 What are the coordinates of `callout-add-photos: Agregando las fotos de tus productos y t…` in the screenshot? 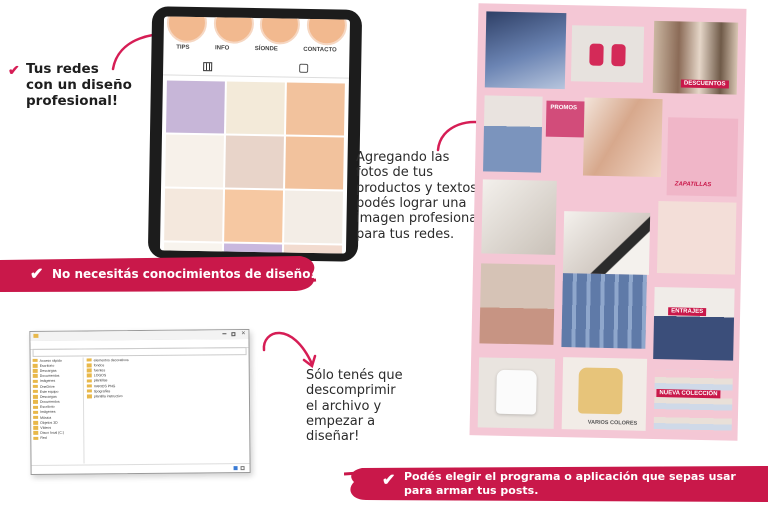 It's located at (418, 196).